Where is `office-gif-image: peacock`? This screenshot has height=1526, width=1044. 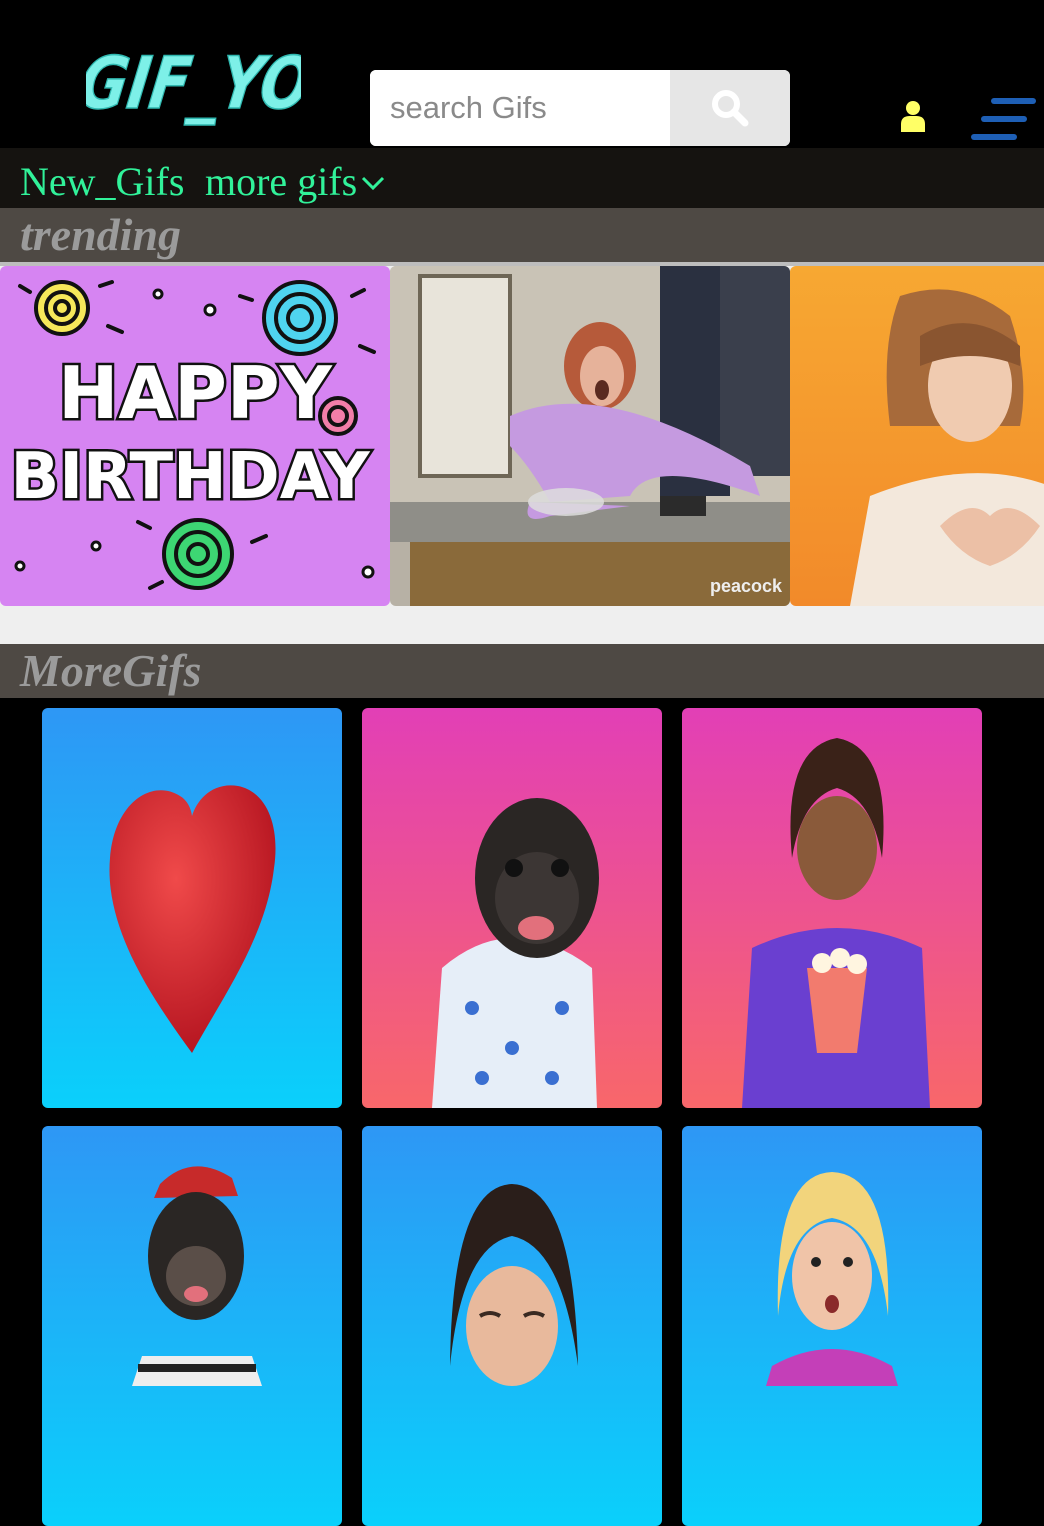 office-gif-image: peacock is located at coordinates (590, 436).